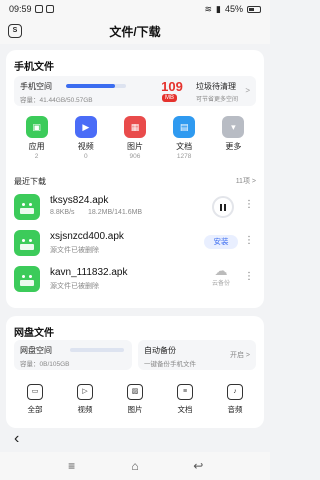 Image resolution: width=320 pixels, height=480 pixels. What do you see at coordinates (221, 242) in the screenshot?
I see `install-button: 安装` at bounding box center [221, 242].